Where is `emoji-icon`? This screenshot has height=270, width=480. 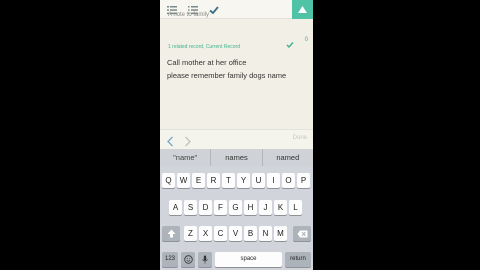
emoji-icon is located at coordinates (188, 260).